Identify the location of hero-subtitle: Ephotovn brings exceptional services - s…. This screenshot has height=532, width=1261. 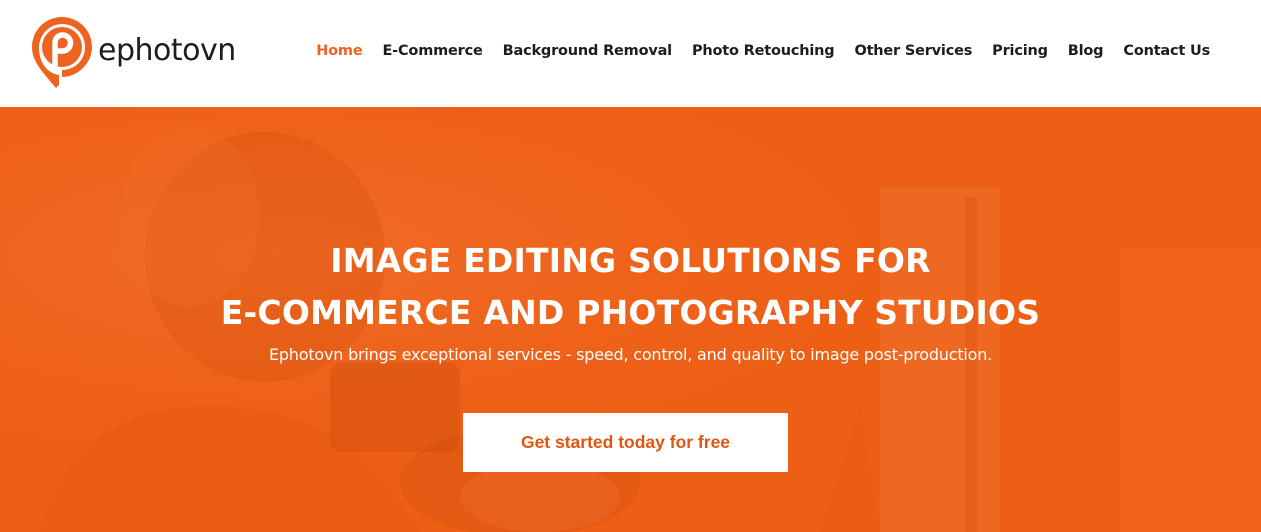
(630, 354).